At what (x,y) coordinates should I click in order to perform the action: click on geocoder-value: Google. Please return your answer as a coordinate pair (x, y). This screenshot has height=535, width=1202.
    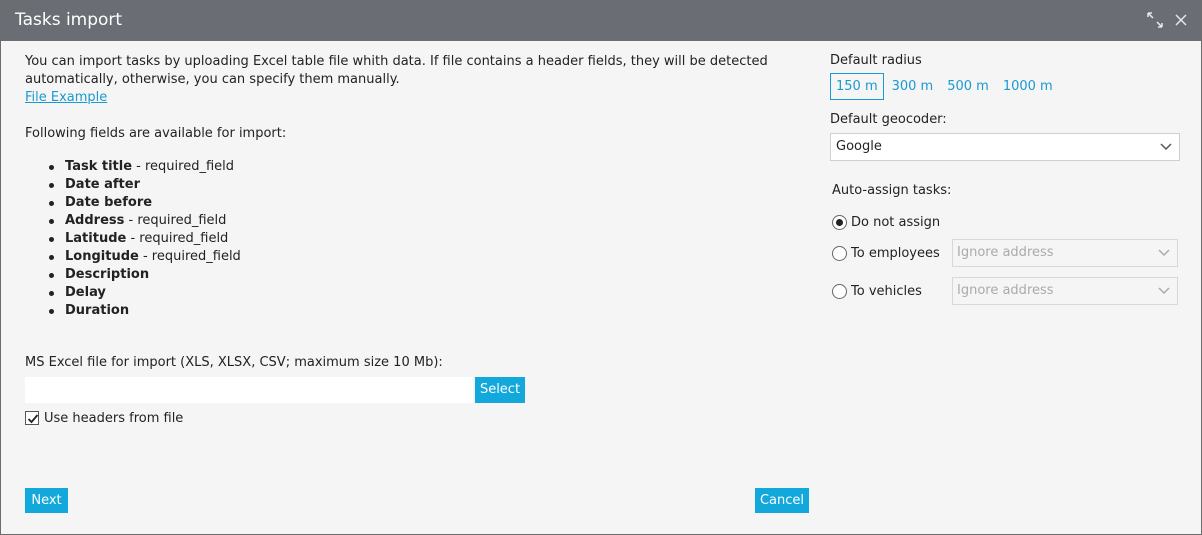
    Looking at the image, I should click on (859, 146).